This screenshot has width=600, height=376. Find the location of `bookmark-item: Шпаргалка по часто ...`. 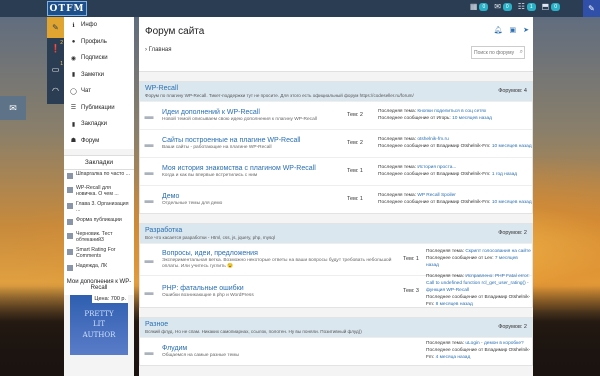

bookmark-item: Шпаргалка по часто ... is located at coordinates (99, 177).